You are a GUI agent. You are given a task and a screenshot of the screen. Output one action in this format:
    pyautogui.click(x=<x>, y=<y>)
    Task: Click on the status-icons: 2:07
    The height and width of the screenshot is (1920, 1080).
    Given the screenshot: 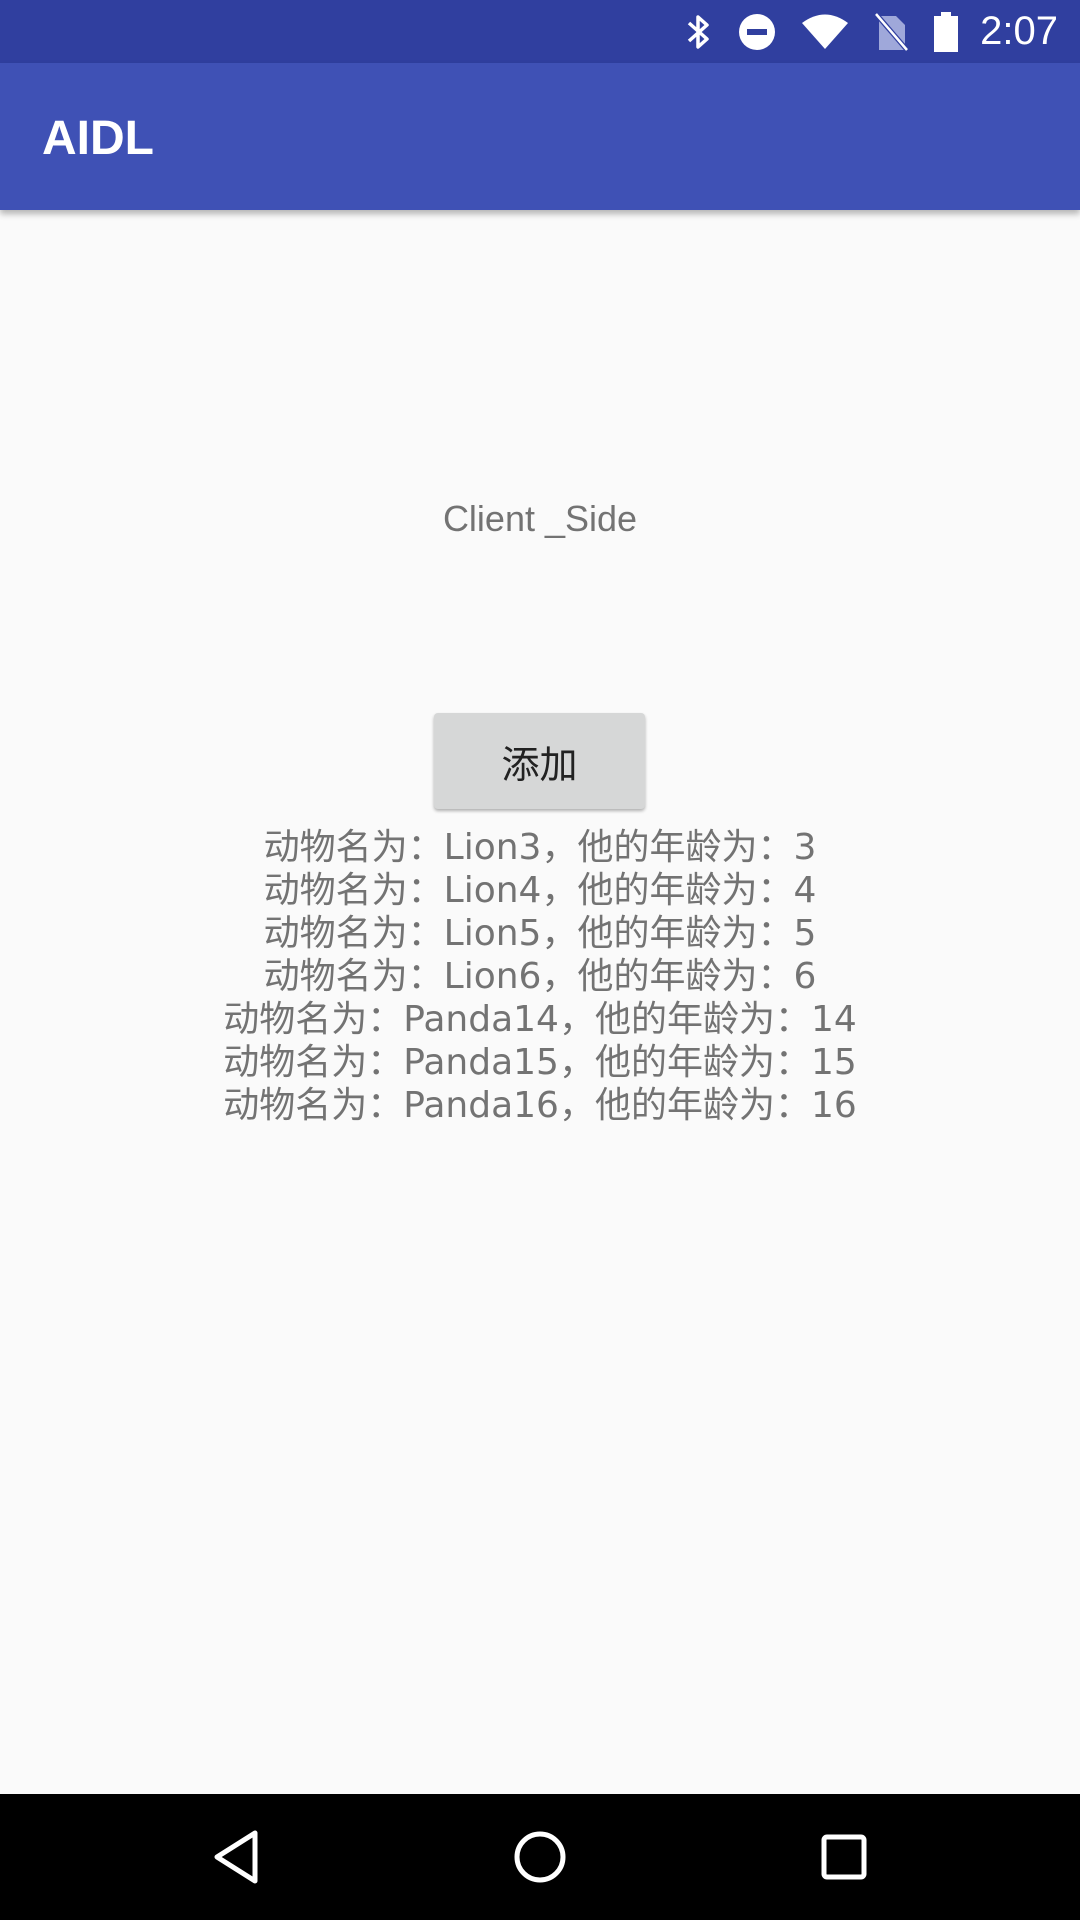 What is the action you would take?
    pyautogui.click(x=859, y=31)
    